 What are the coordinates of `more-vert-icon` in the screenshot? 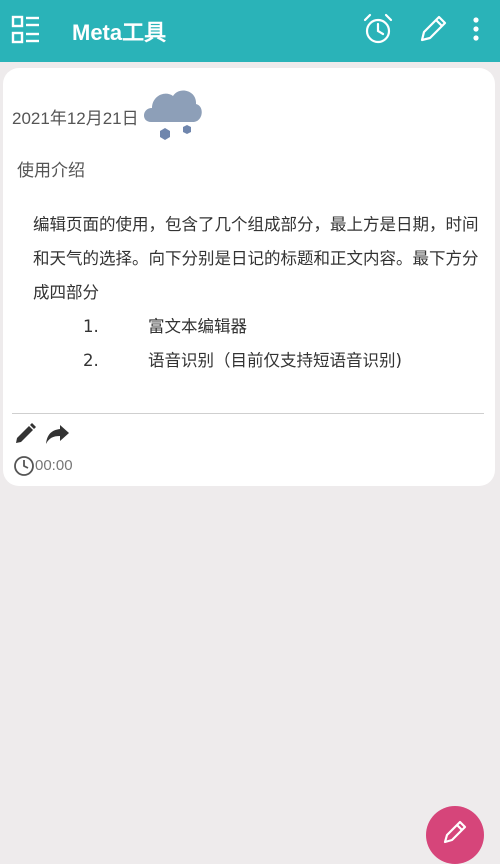 It's located at (476, 29).